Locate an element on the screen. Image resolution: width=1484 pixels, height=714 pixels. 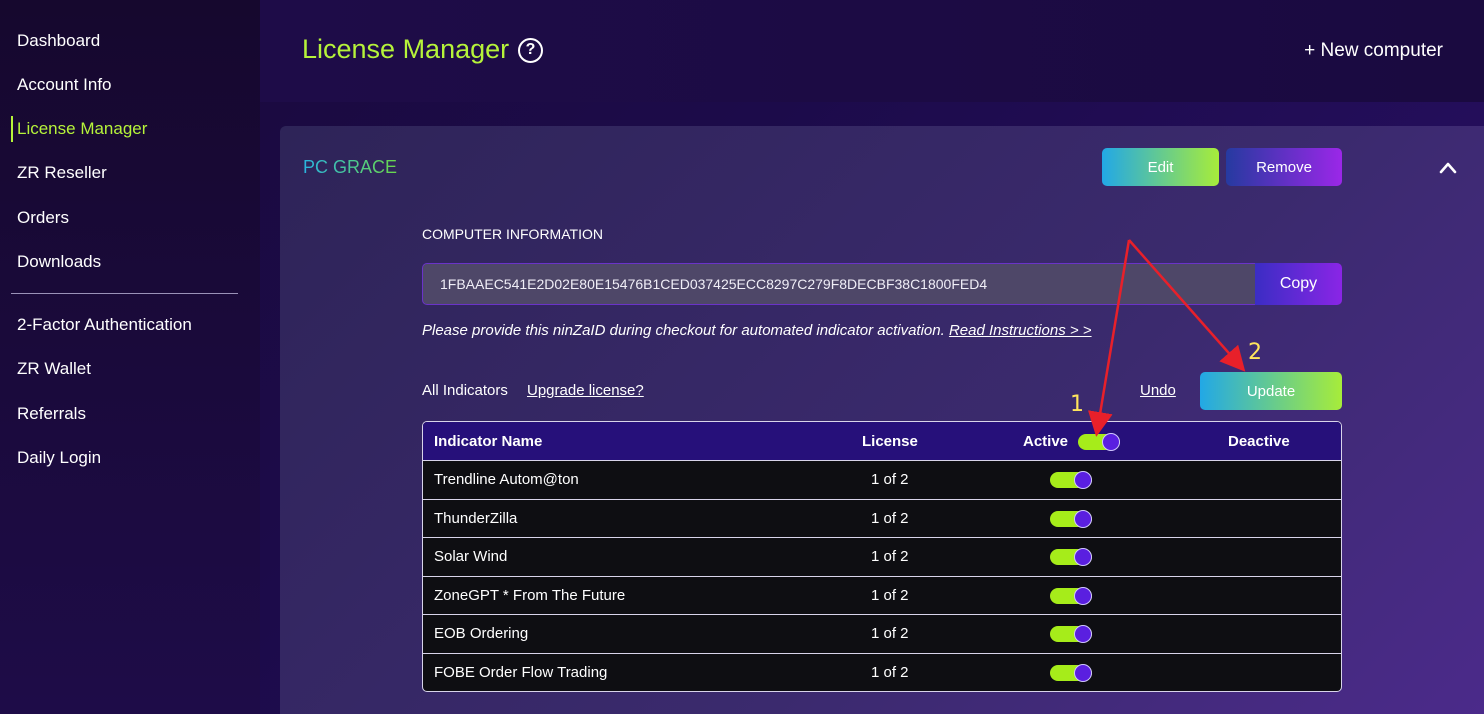
sidebar-divider is located at coordinates (124, 293).